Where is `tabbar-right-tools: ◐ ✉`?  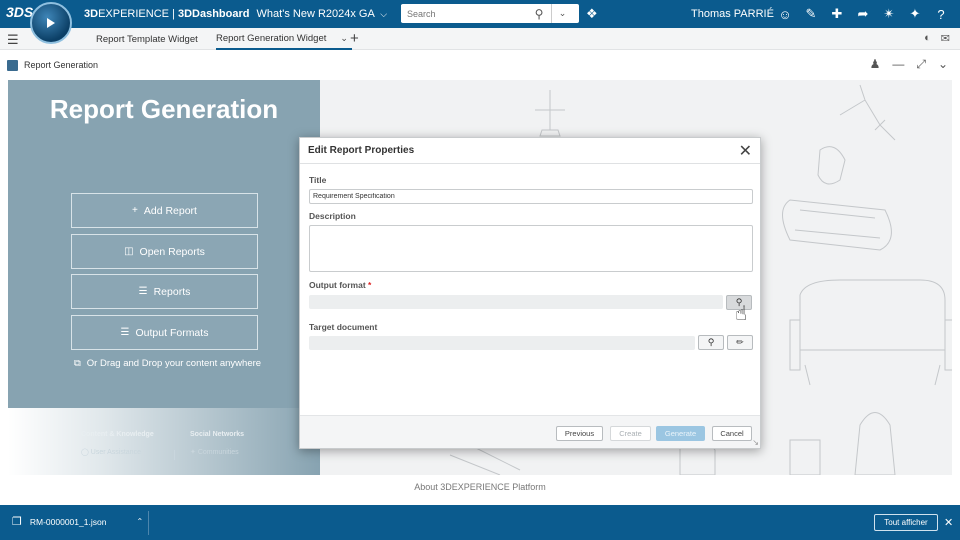
tabbar-right-tools: ◐ ✉ is located at coordinates (937, 38).